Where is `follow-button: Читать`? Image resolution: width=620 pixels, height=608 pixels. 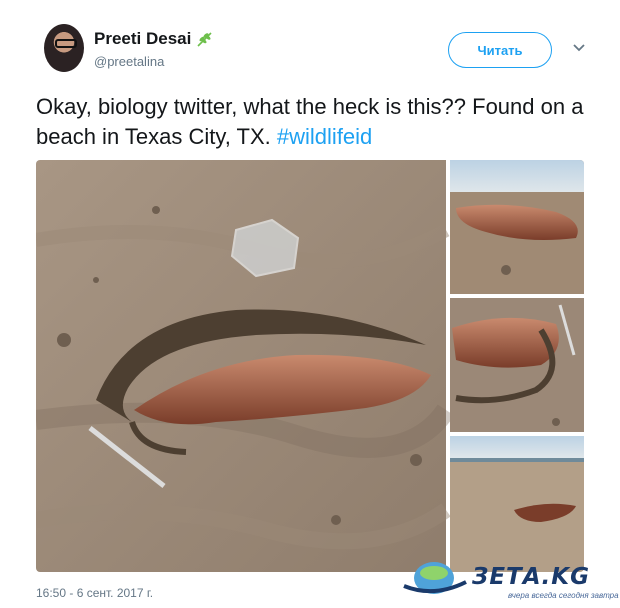 follow-button: Читать is located at coordinates (500, 50).